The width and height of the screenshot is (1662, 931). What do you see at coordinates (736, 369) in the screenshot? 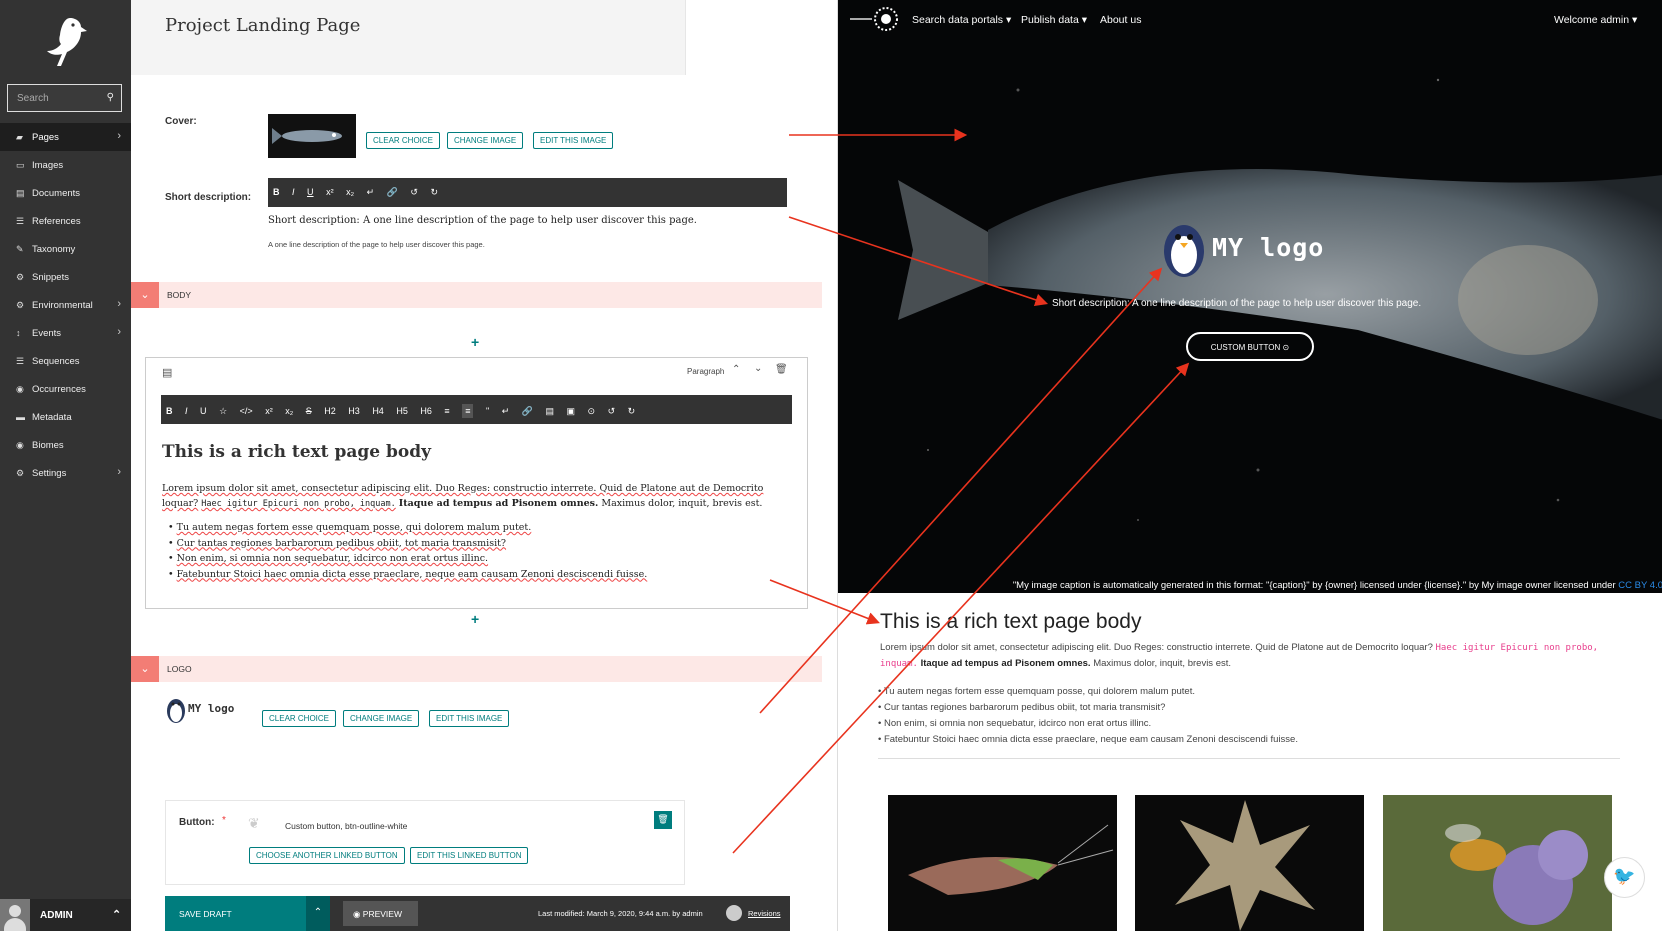
I see `move-up-icon: ⌃` at bounding box center [736, 369].